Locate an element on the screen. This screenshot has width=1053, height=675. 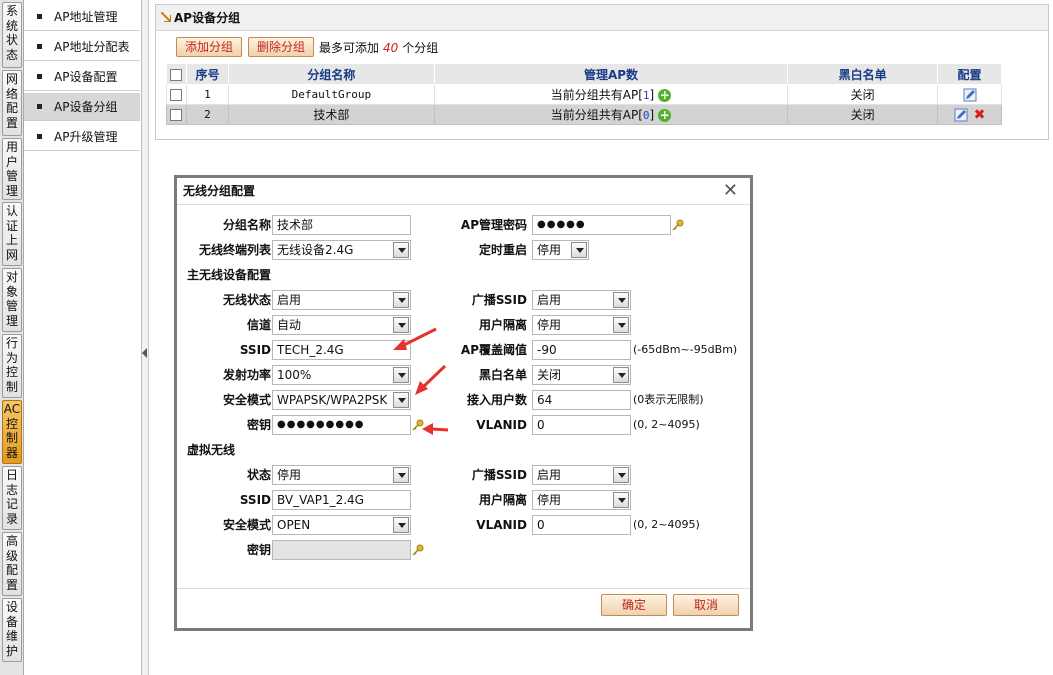
vlan-id-hint: (0, 2~4095) is located at coordinates (666, 424).